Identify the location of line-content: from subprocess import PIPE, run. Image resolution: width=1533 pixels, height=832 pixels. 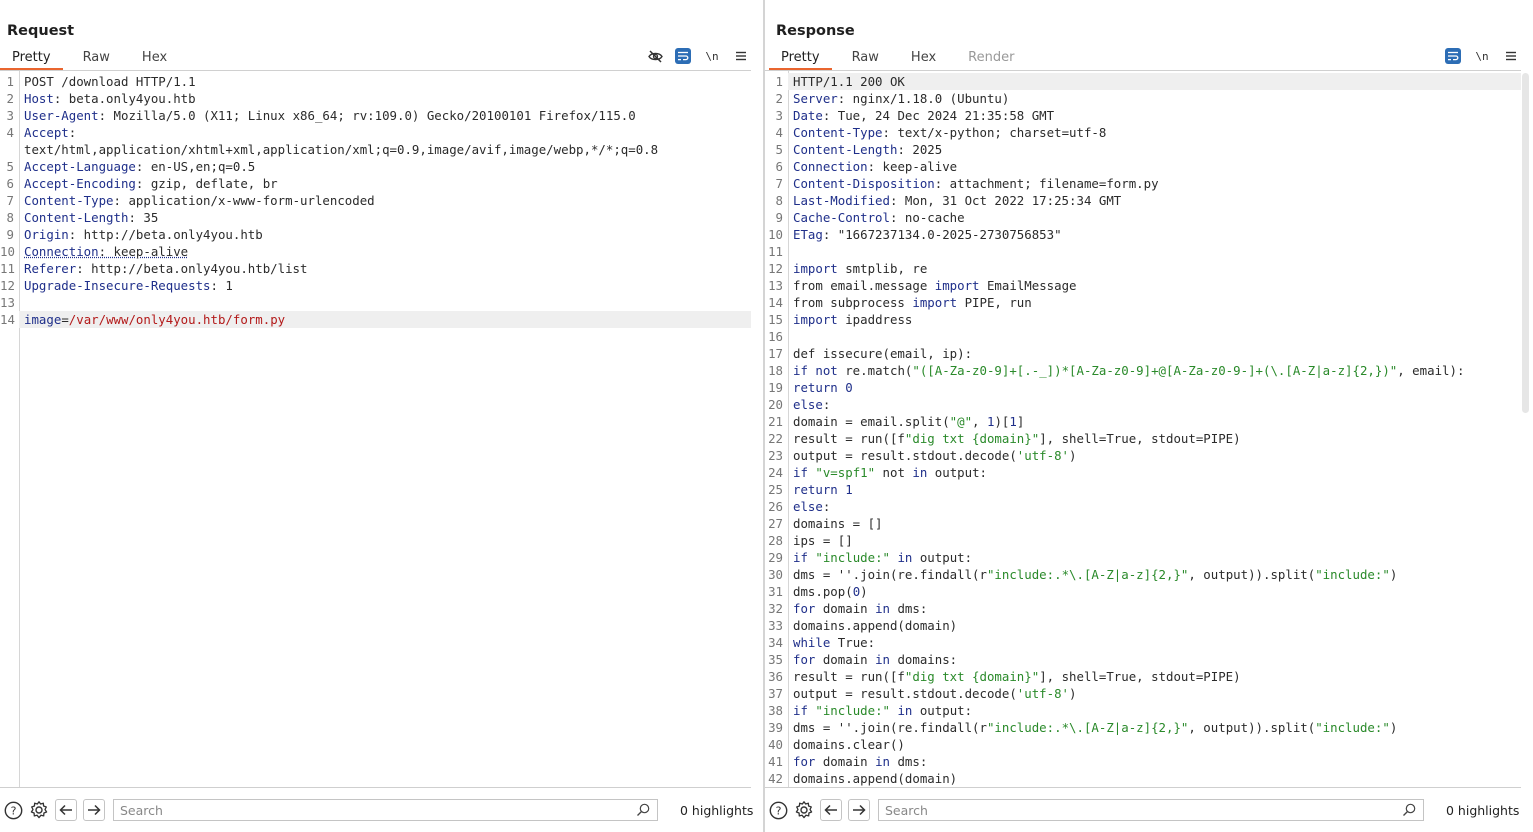
(1154, 302).